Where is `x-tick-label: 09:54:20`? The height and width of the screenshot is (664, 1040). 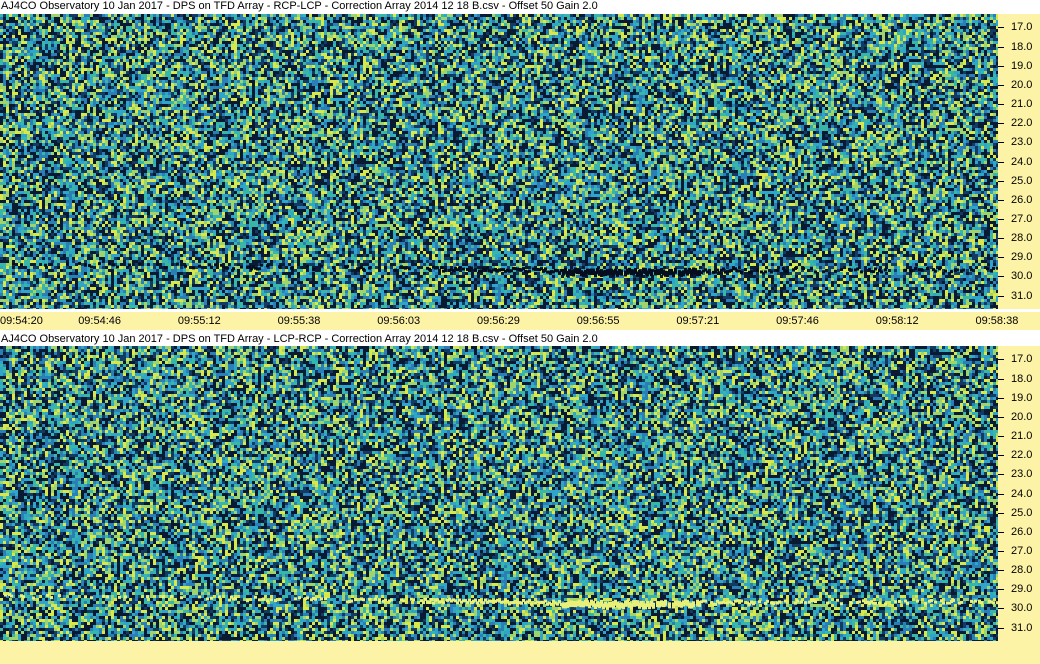 x-tick-label: 09:54:20 is located at coordinates (21, 321).